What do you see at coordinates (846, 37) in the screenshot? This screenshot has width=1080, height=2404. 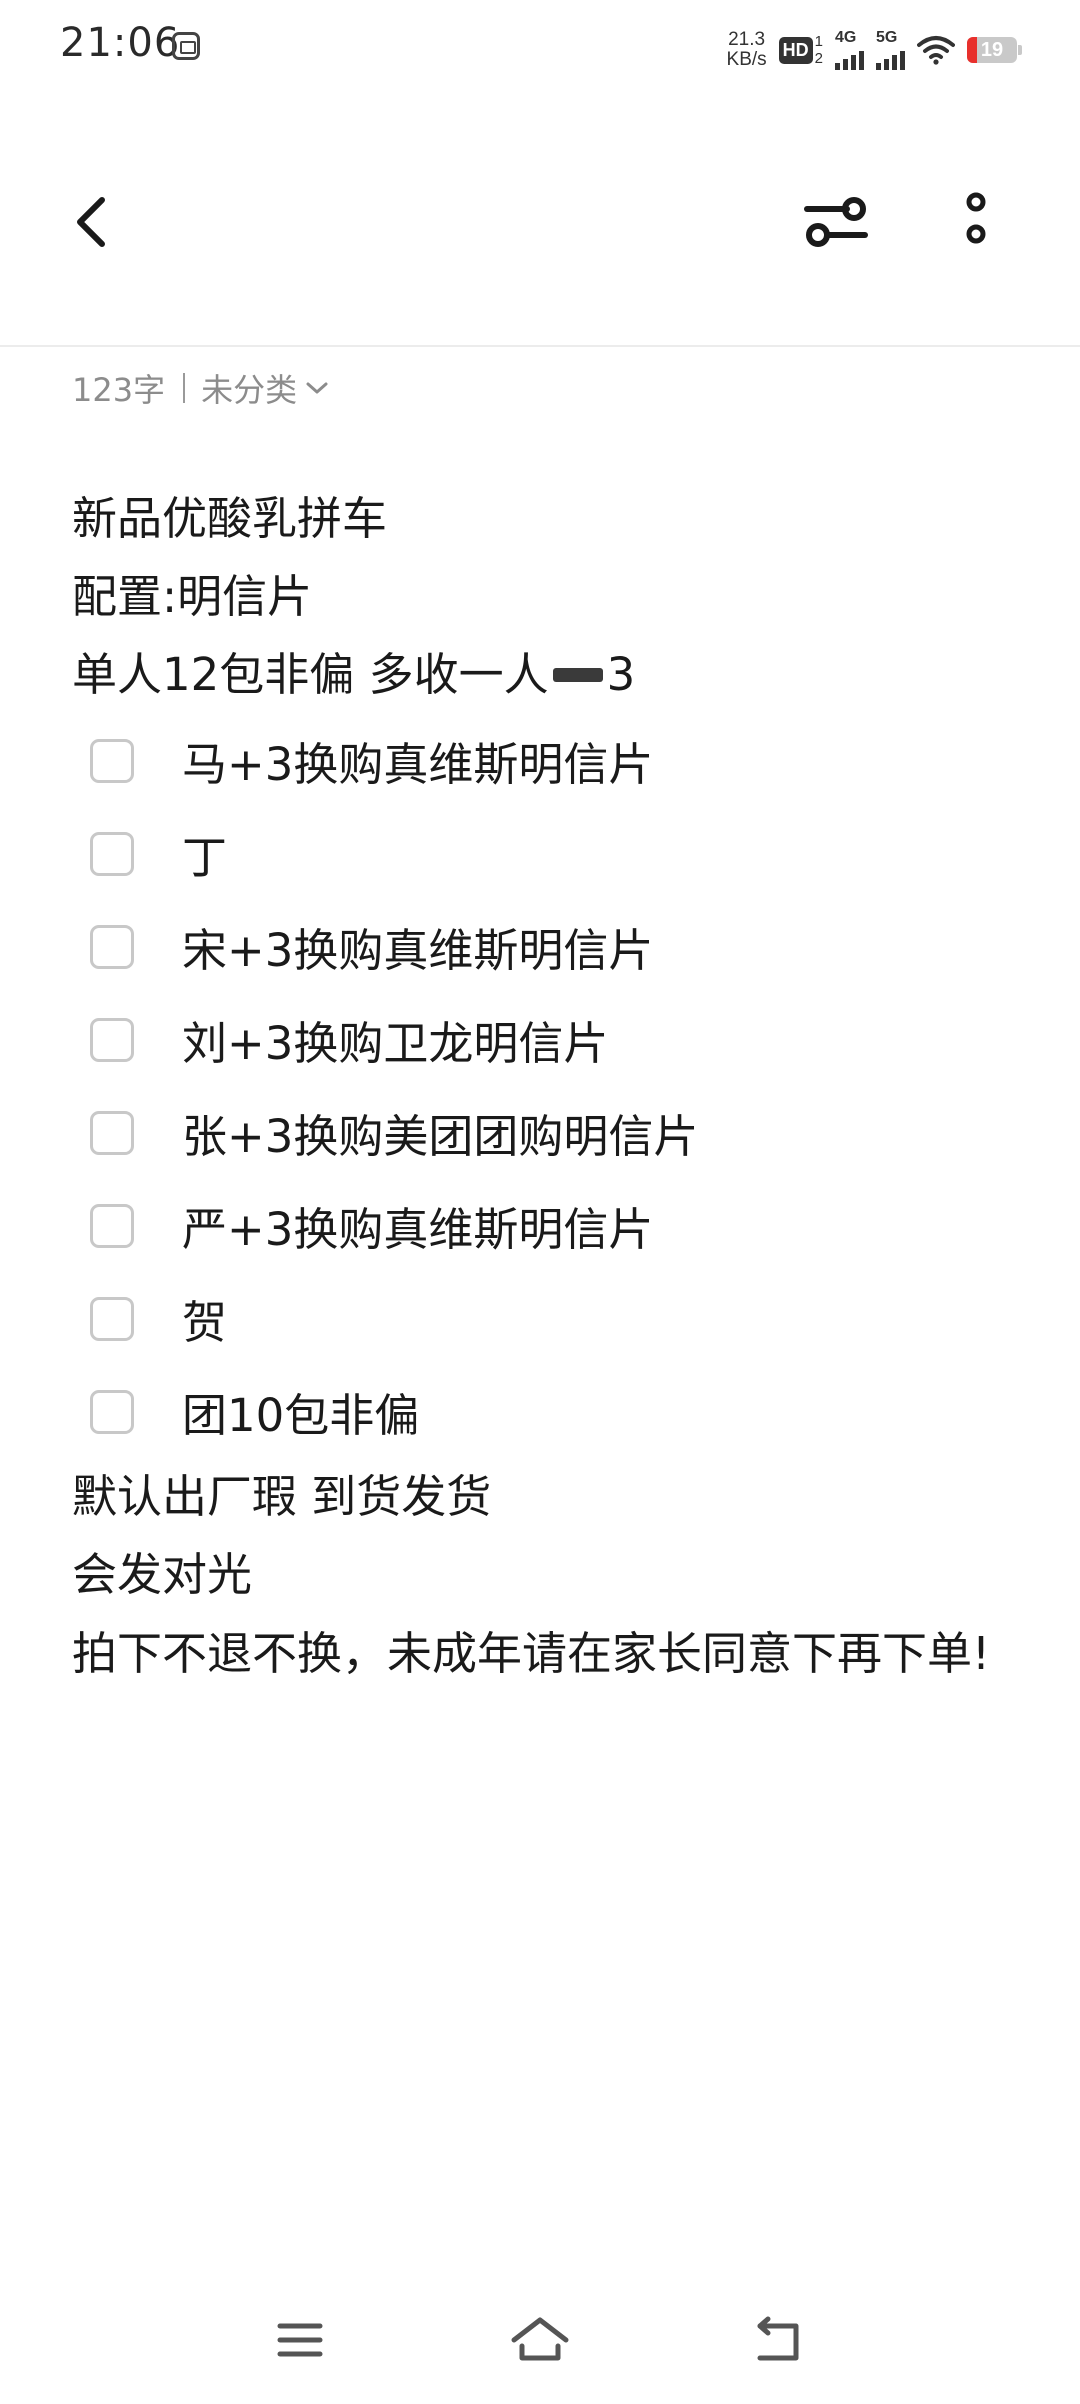 I see `sim1-network-type: 4G` at bounding box center [846, 37].